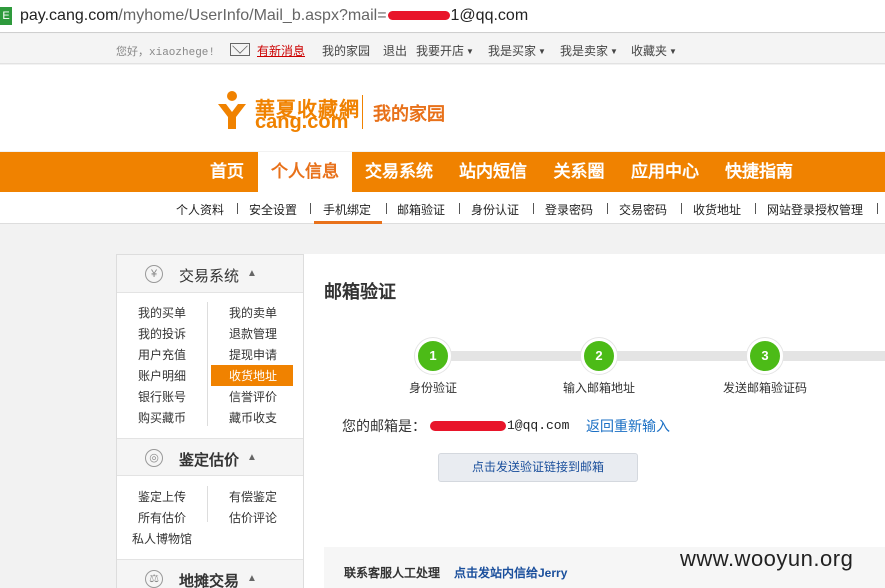  Describe the element at coordinates (579, 172) in the screenshot. I see `tab-relations: 关系圈` at that location.